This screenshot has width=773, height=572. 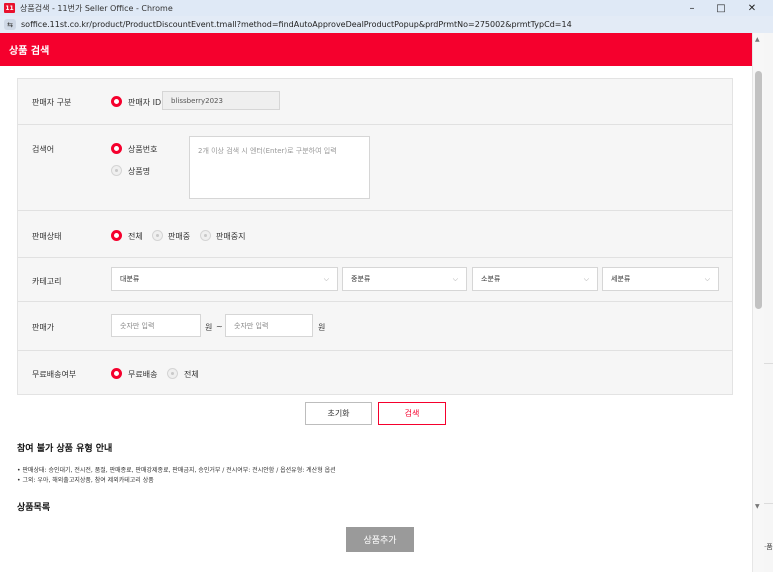 I want to click on status-on-sale-label: 판매중, so click(x=179, y=236).